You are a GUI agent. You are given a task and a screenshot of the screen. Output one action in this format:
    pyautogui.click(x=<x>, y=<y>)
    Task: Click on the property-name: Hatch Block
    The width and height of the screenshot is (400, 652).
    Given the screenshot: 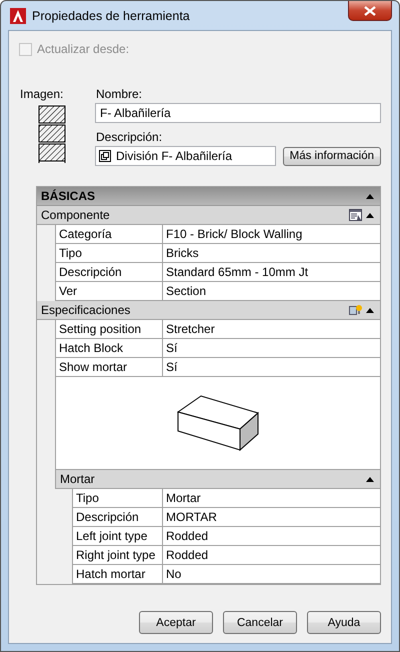 What is the action you would take?
    pyautogui.click(x=109, y=348)
    